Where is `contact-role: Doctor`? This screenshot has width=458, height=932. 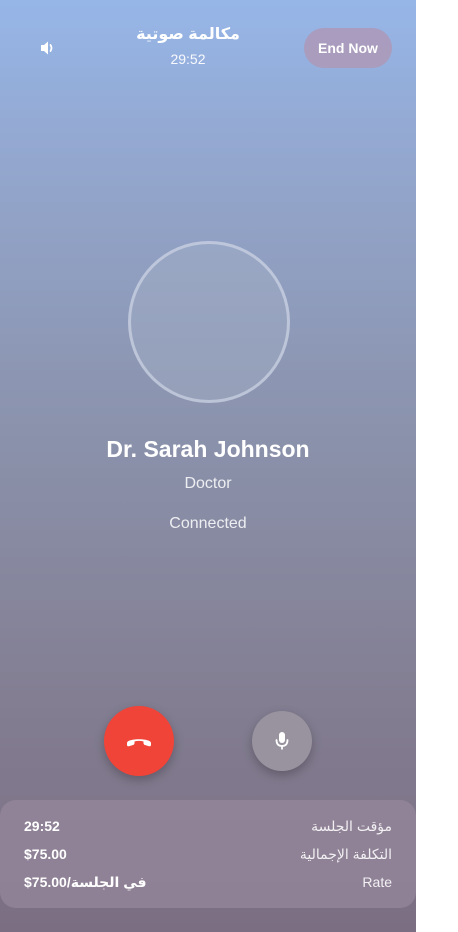
contact-role: Doctor is located at coordinates (208, 483).